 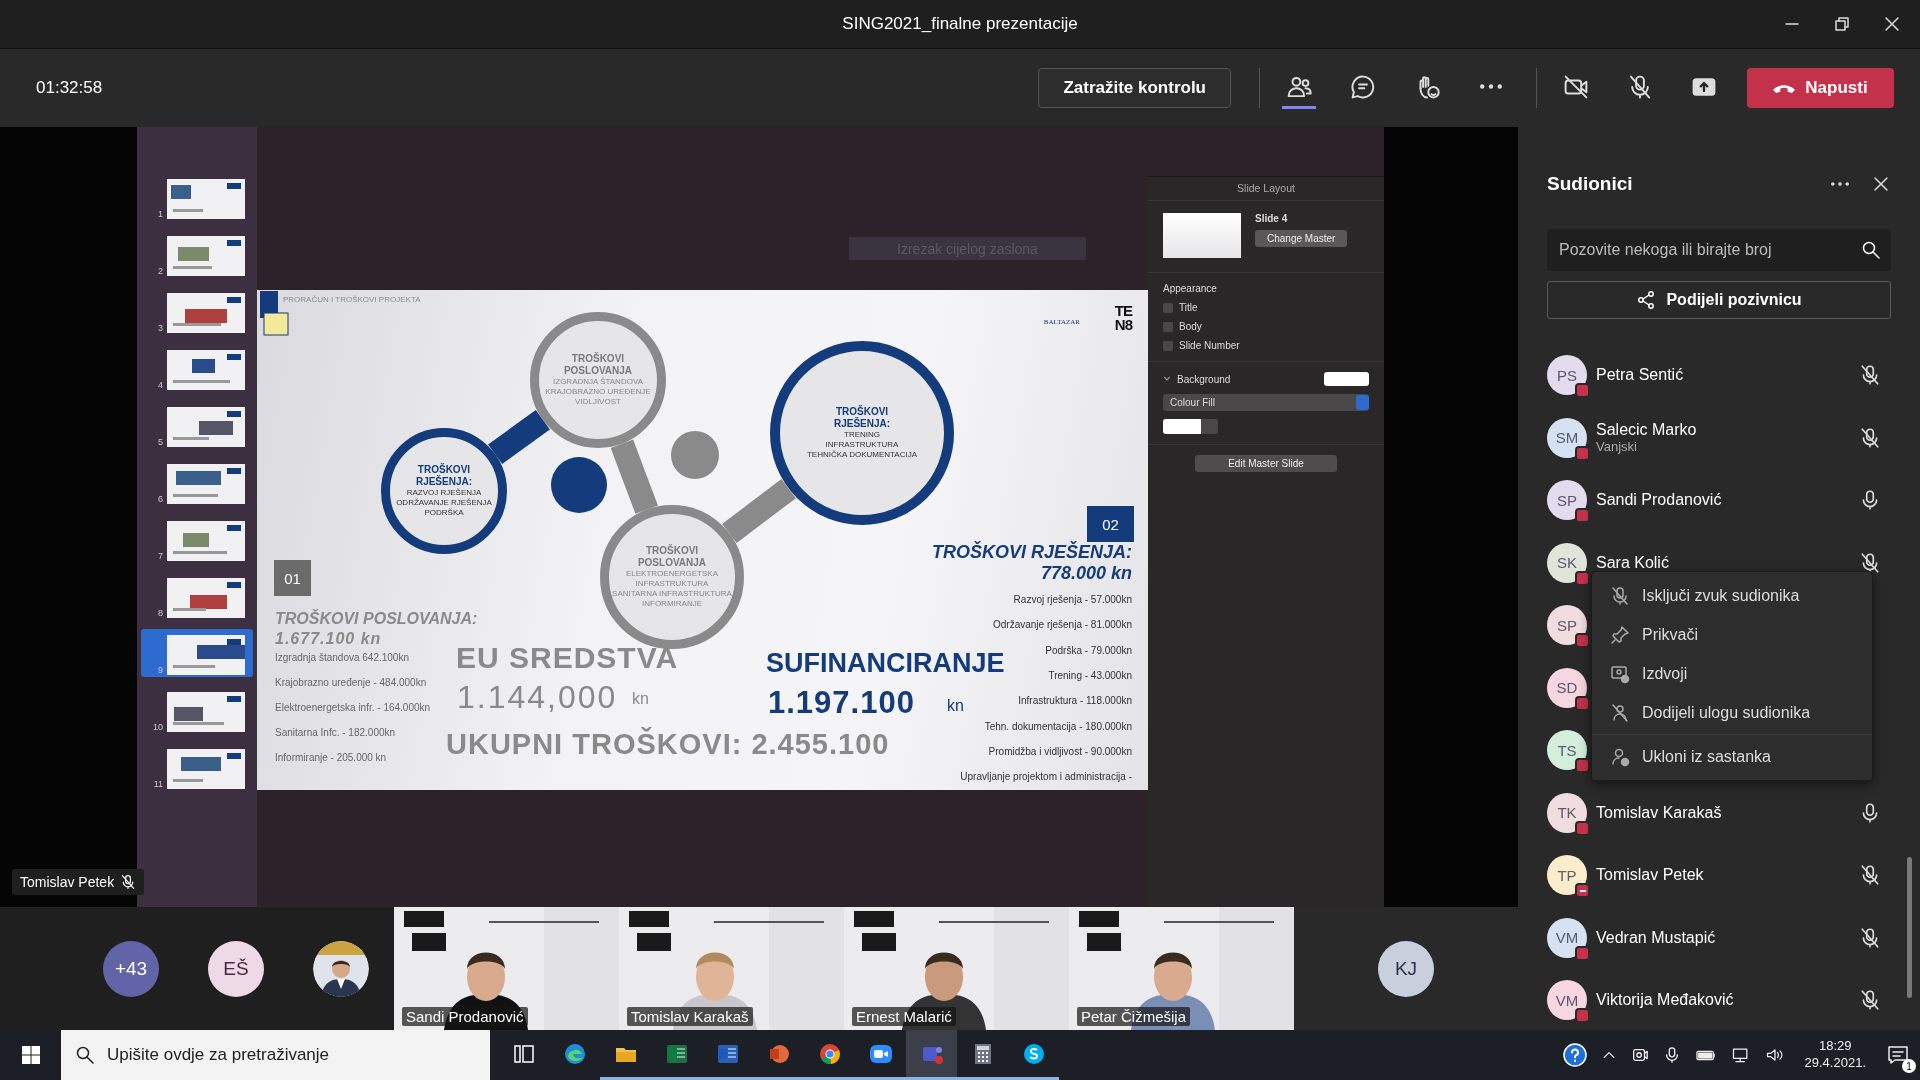 What do you see at coordinates (1346, 379) in the screenshot?
I see `color-swatch` at bounding box center [1346, 379].